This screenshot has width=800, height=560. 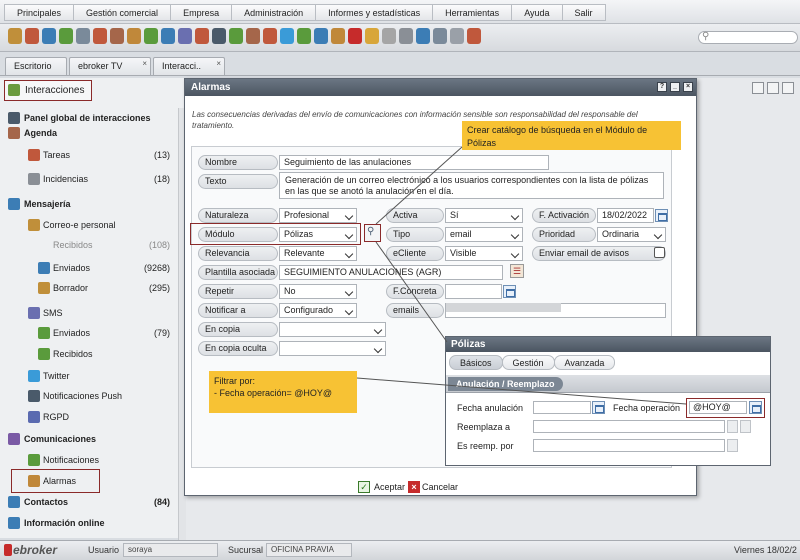 What do you see at coordinates (584, 362) in the screenshot?
I see `tab-avanzada: Avanzada` at bounding box center [584, 362].